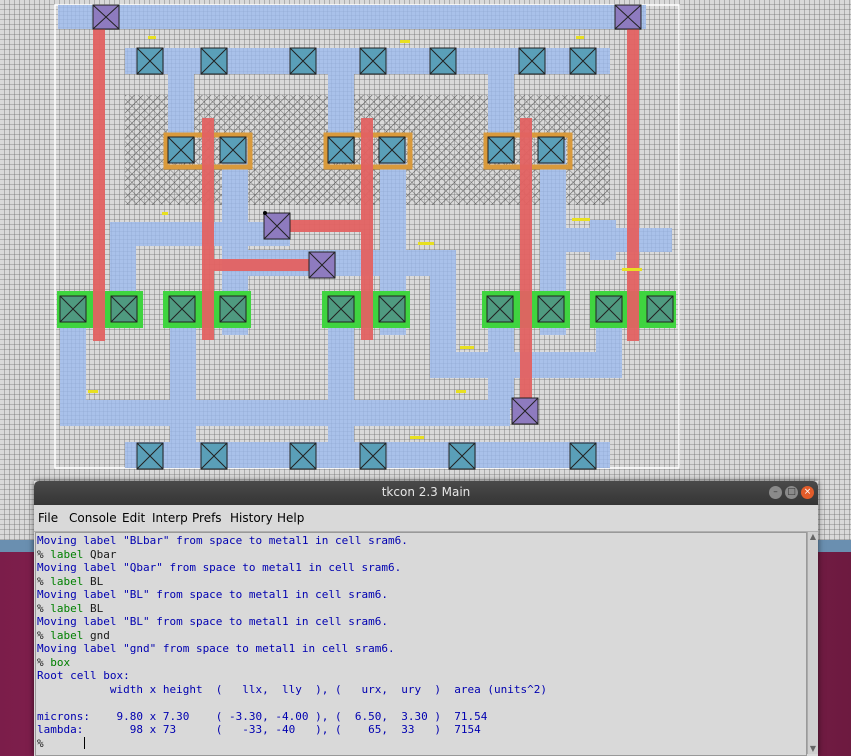  What do you see at coordinates (791, 492) in the screenshot?
I see `maximize-button: □` at bounding box center [791, 492].